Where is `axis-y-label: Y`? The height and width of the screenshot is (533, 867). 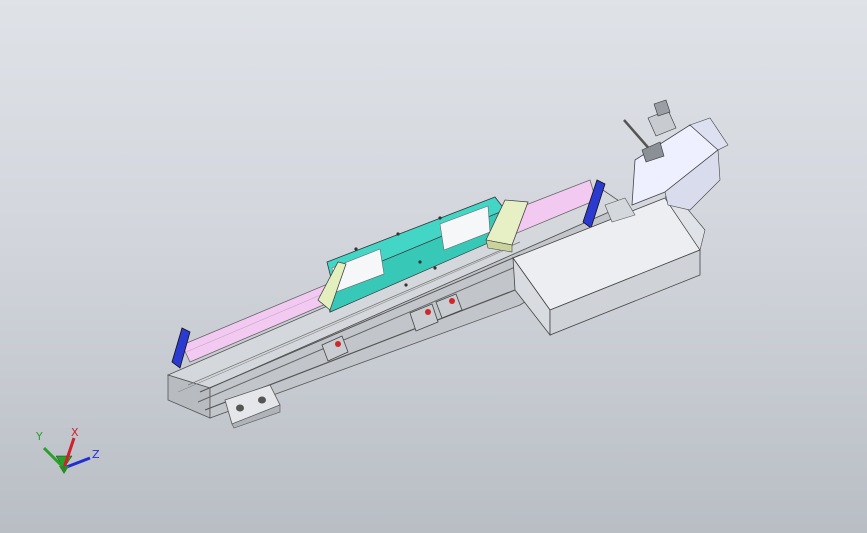
axis-y-label: Y is located at coordinates (39, 436).